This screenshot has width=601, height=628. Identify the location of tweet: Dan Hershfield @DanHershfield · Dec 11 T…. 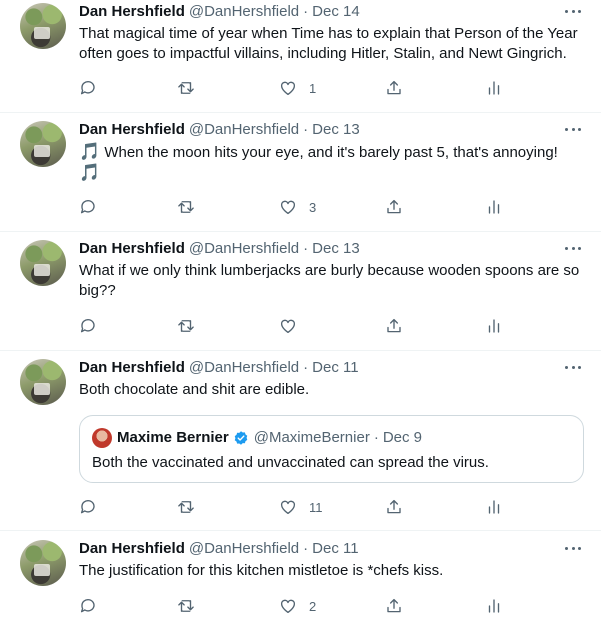
(300, 582).